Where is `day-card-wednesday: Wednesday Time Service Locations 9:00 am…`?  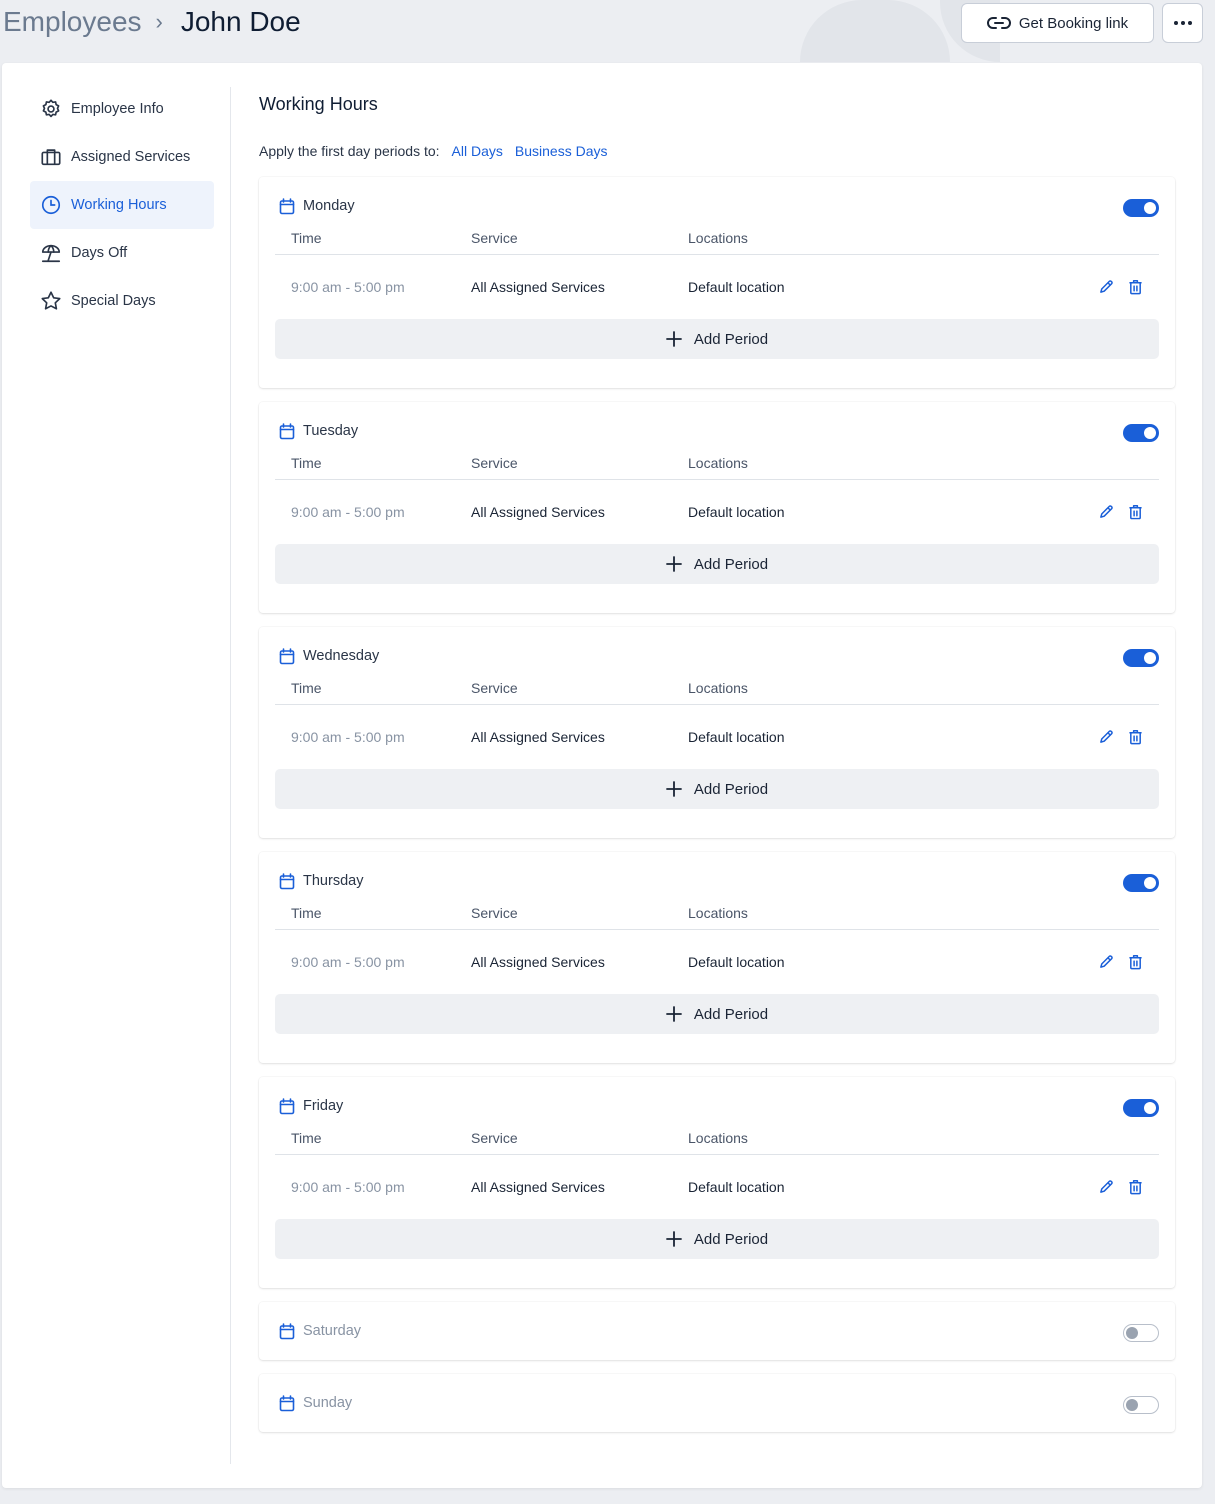
day-card-wednesday: Wednesday Time Service Locations 9:00 am… is located at coordinates (717, 732).